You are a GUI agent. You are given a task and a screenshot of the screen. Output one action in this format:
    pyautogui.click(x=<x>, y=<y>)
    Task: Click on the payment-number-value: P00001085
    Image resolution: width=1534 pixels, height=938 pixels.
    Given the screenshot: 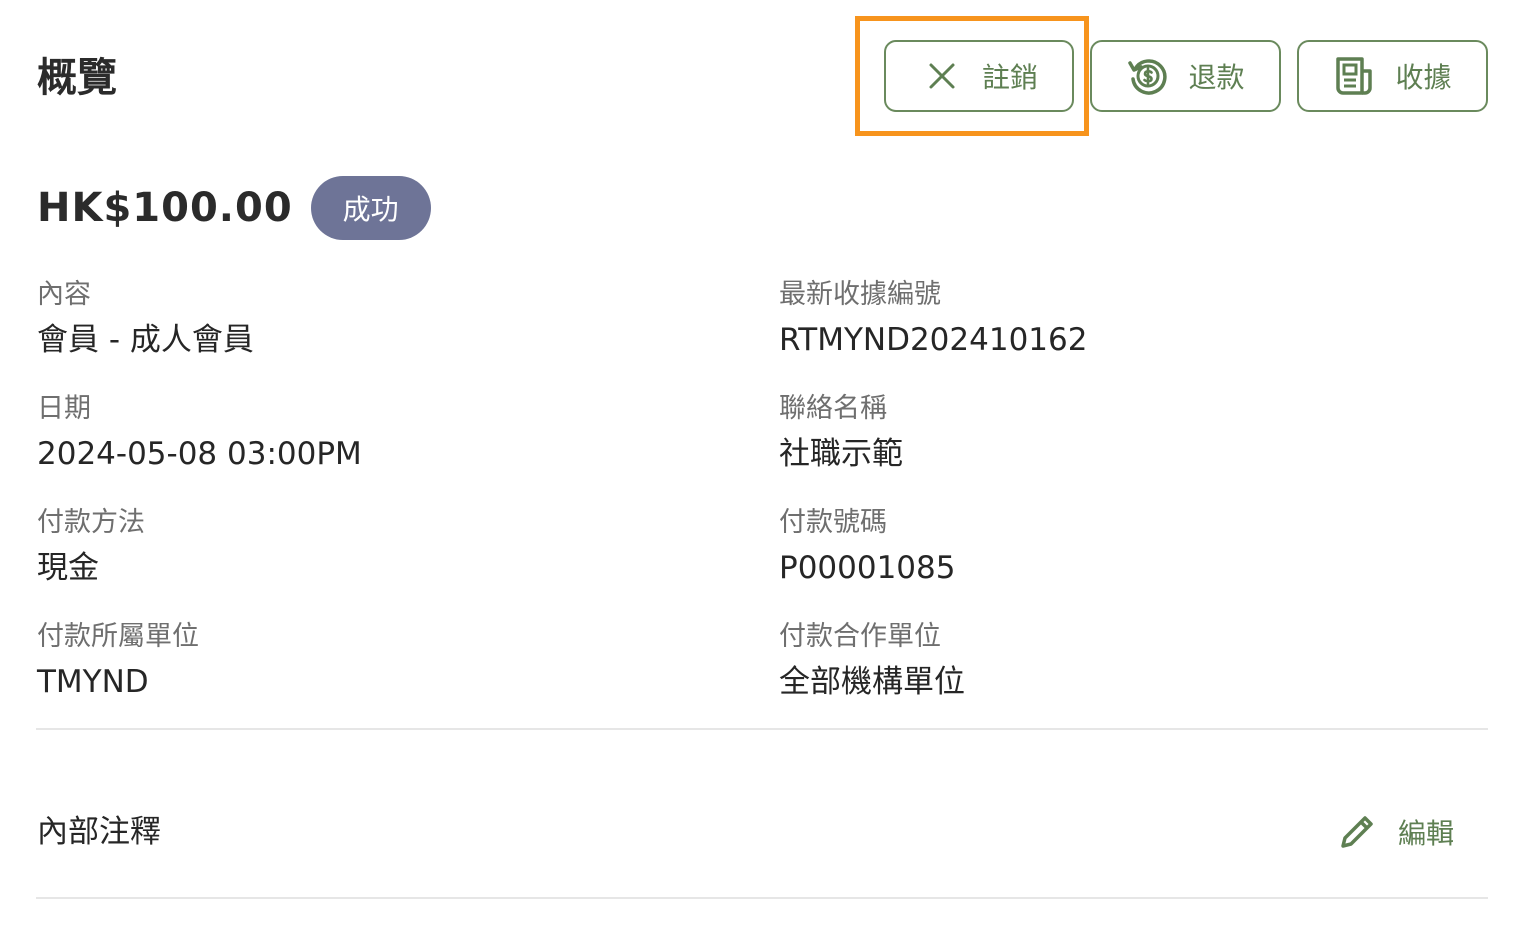 What is the action you would take?
    pyautogui.click(x=867, y=568)
    